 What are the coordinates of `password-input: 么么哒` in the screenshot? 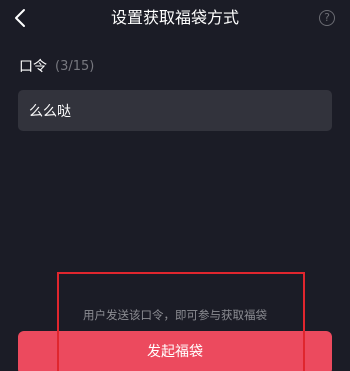 It's located at (175, 110).